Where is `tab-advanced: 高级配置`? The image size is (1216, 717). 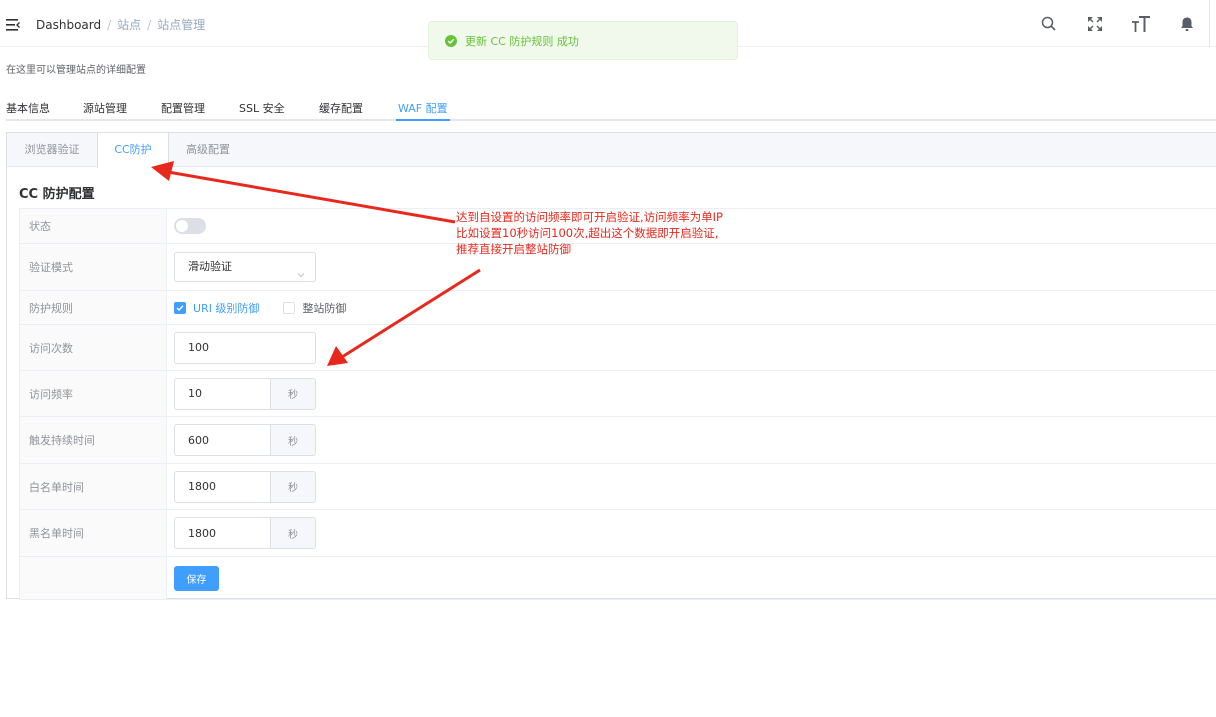
tab-advanced: 高级配置 is located at coordinates (208, 150).